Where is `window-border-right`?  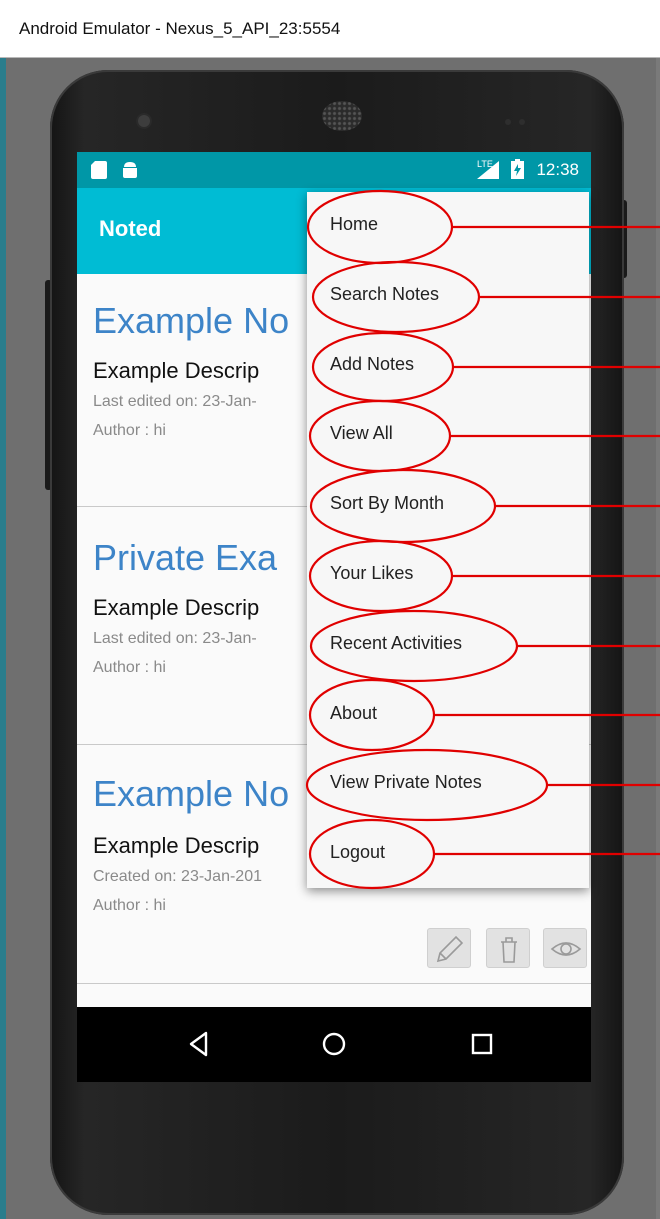
window-border-right is located at coordinates (658, 638).